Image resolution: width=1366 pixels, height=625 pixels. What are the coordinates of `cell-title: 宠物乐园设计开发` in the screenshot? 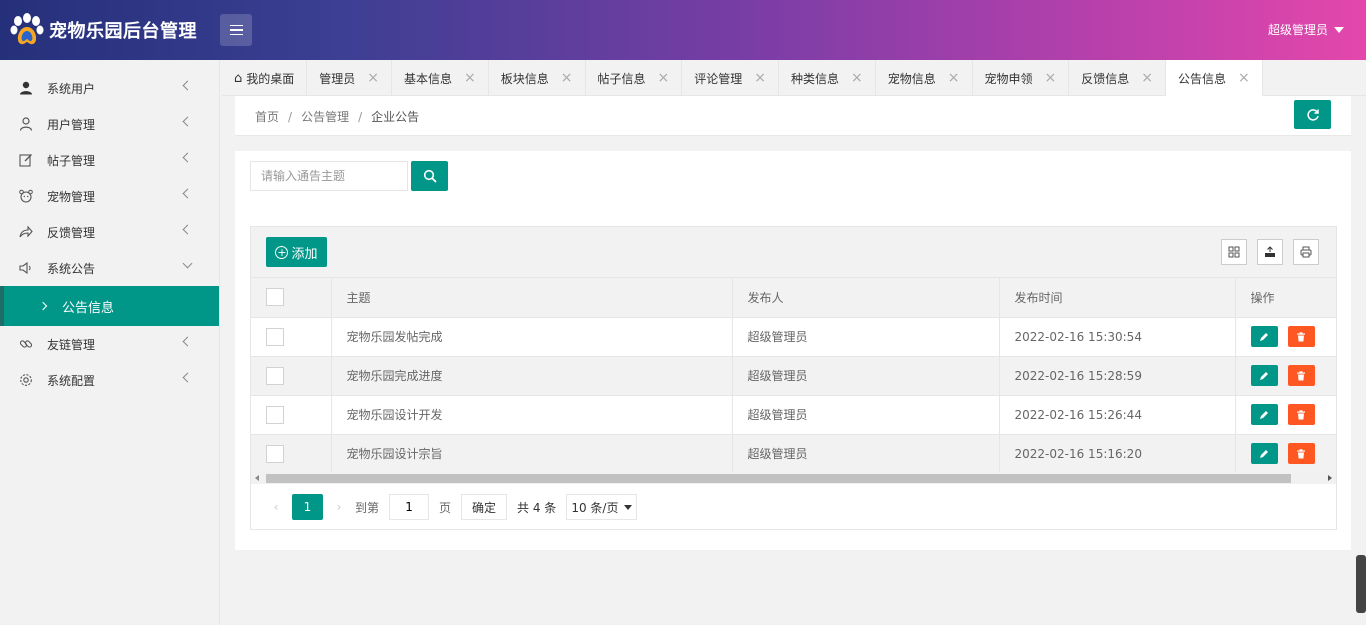 It's located at (532, 415).